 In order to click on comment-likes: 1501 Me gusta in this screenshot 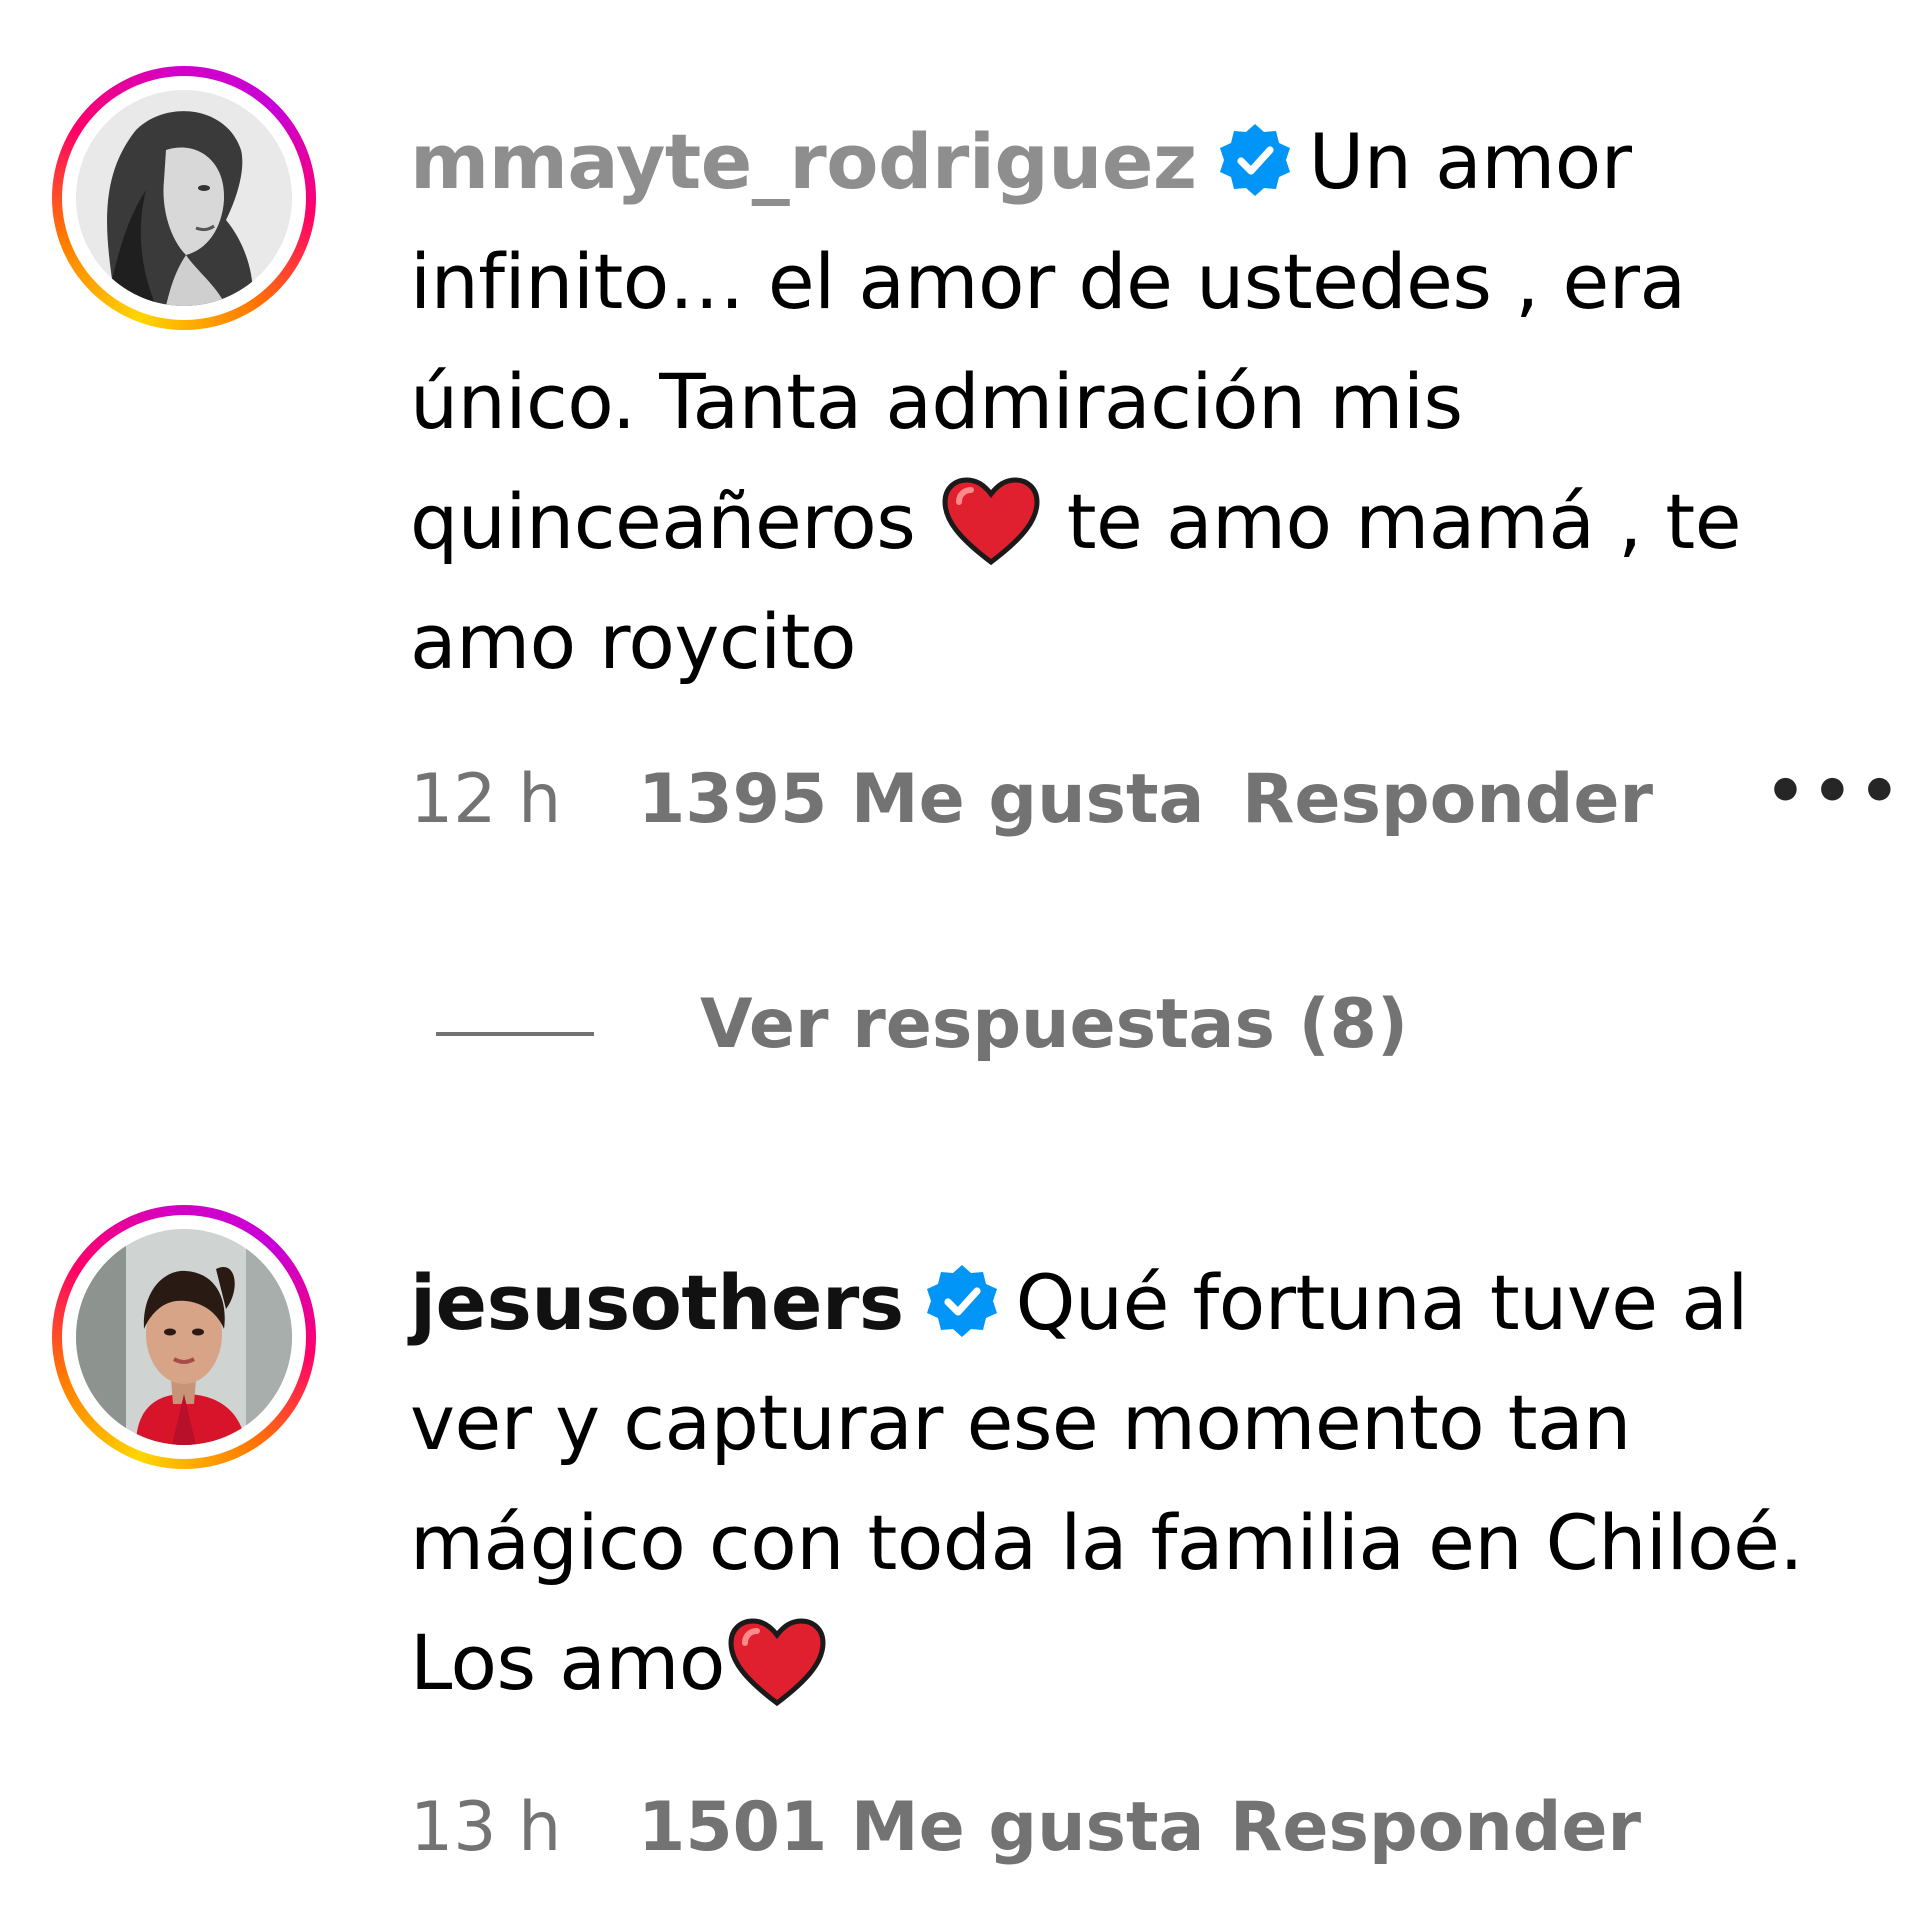, I will do `click(921, 1827)`.